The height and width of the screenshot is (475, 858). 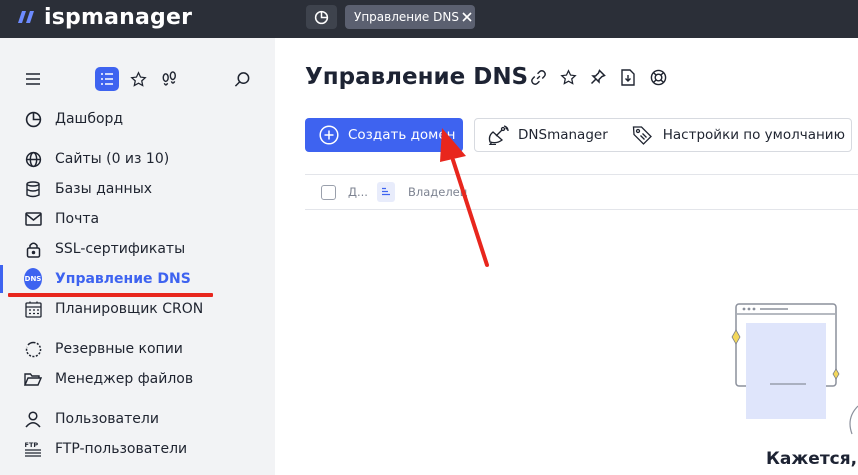 I want to click on page-title: Управление DNS, so click(x=417, y=77).